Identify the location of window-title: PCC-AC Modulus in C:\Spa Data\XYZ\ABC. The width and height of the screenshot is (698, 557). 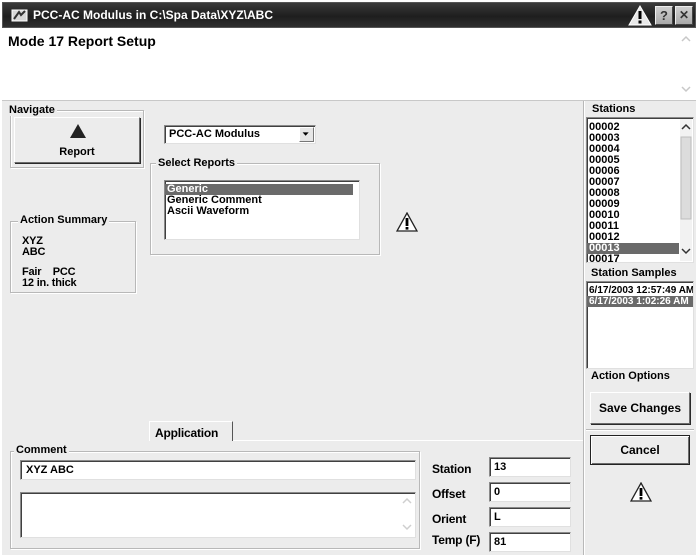
(153, 15).